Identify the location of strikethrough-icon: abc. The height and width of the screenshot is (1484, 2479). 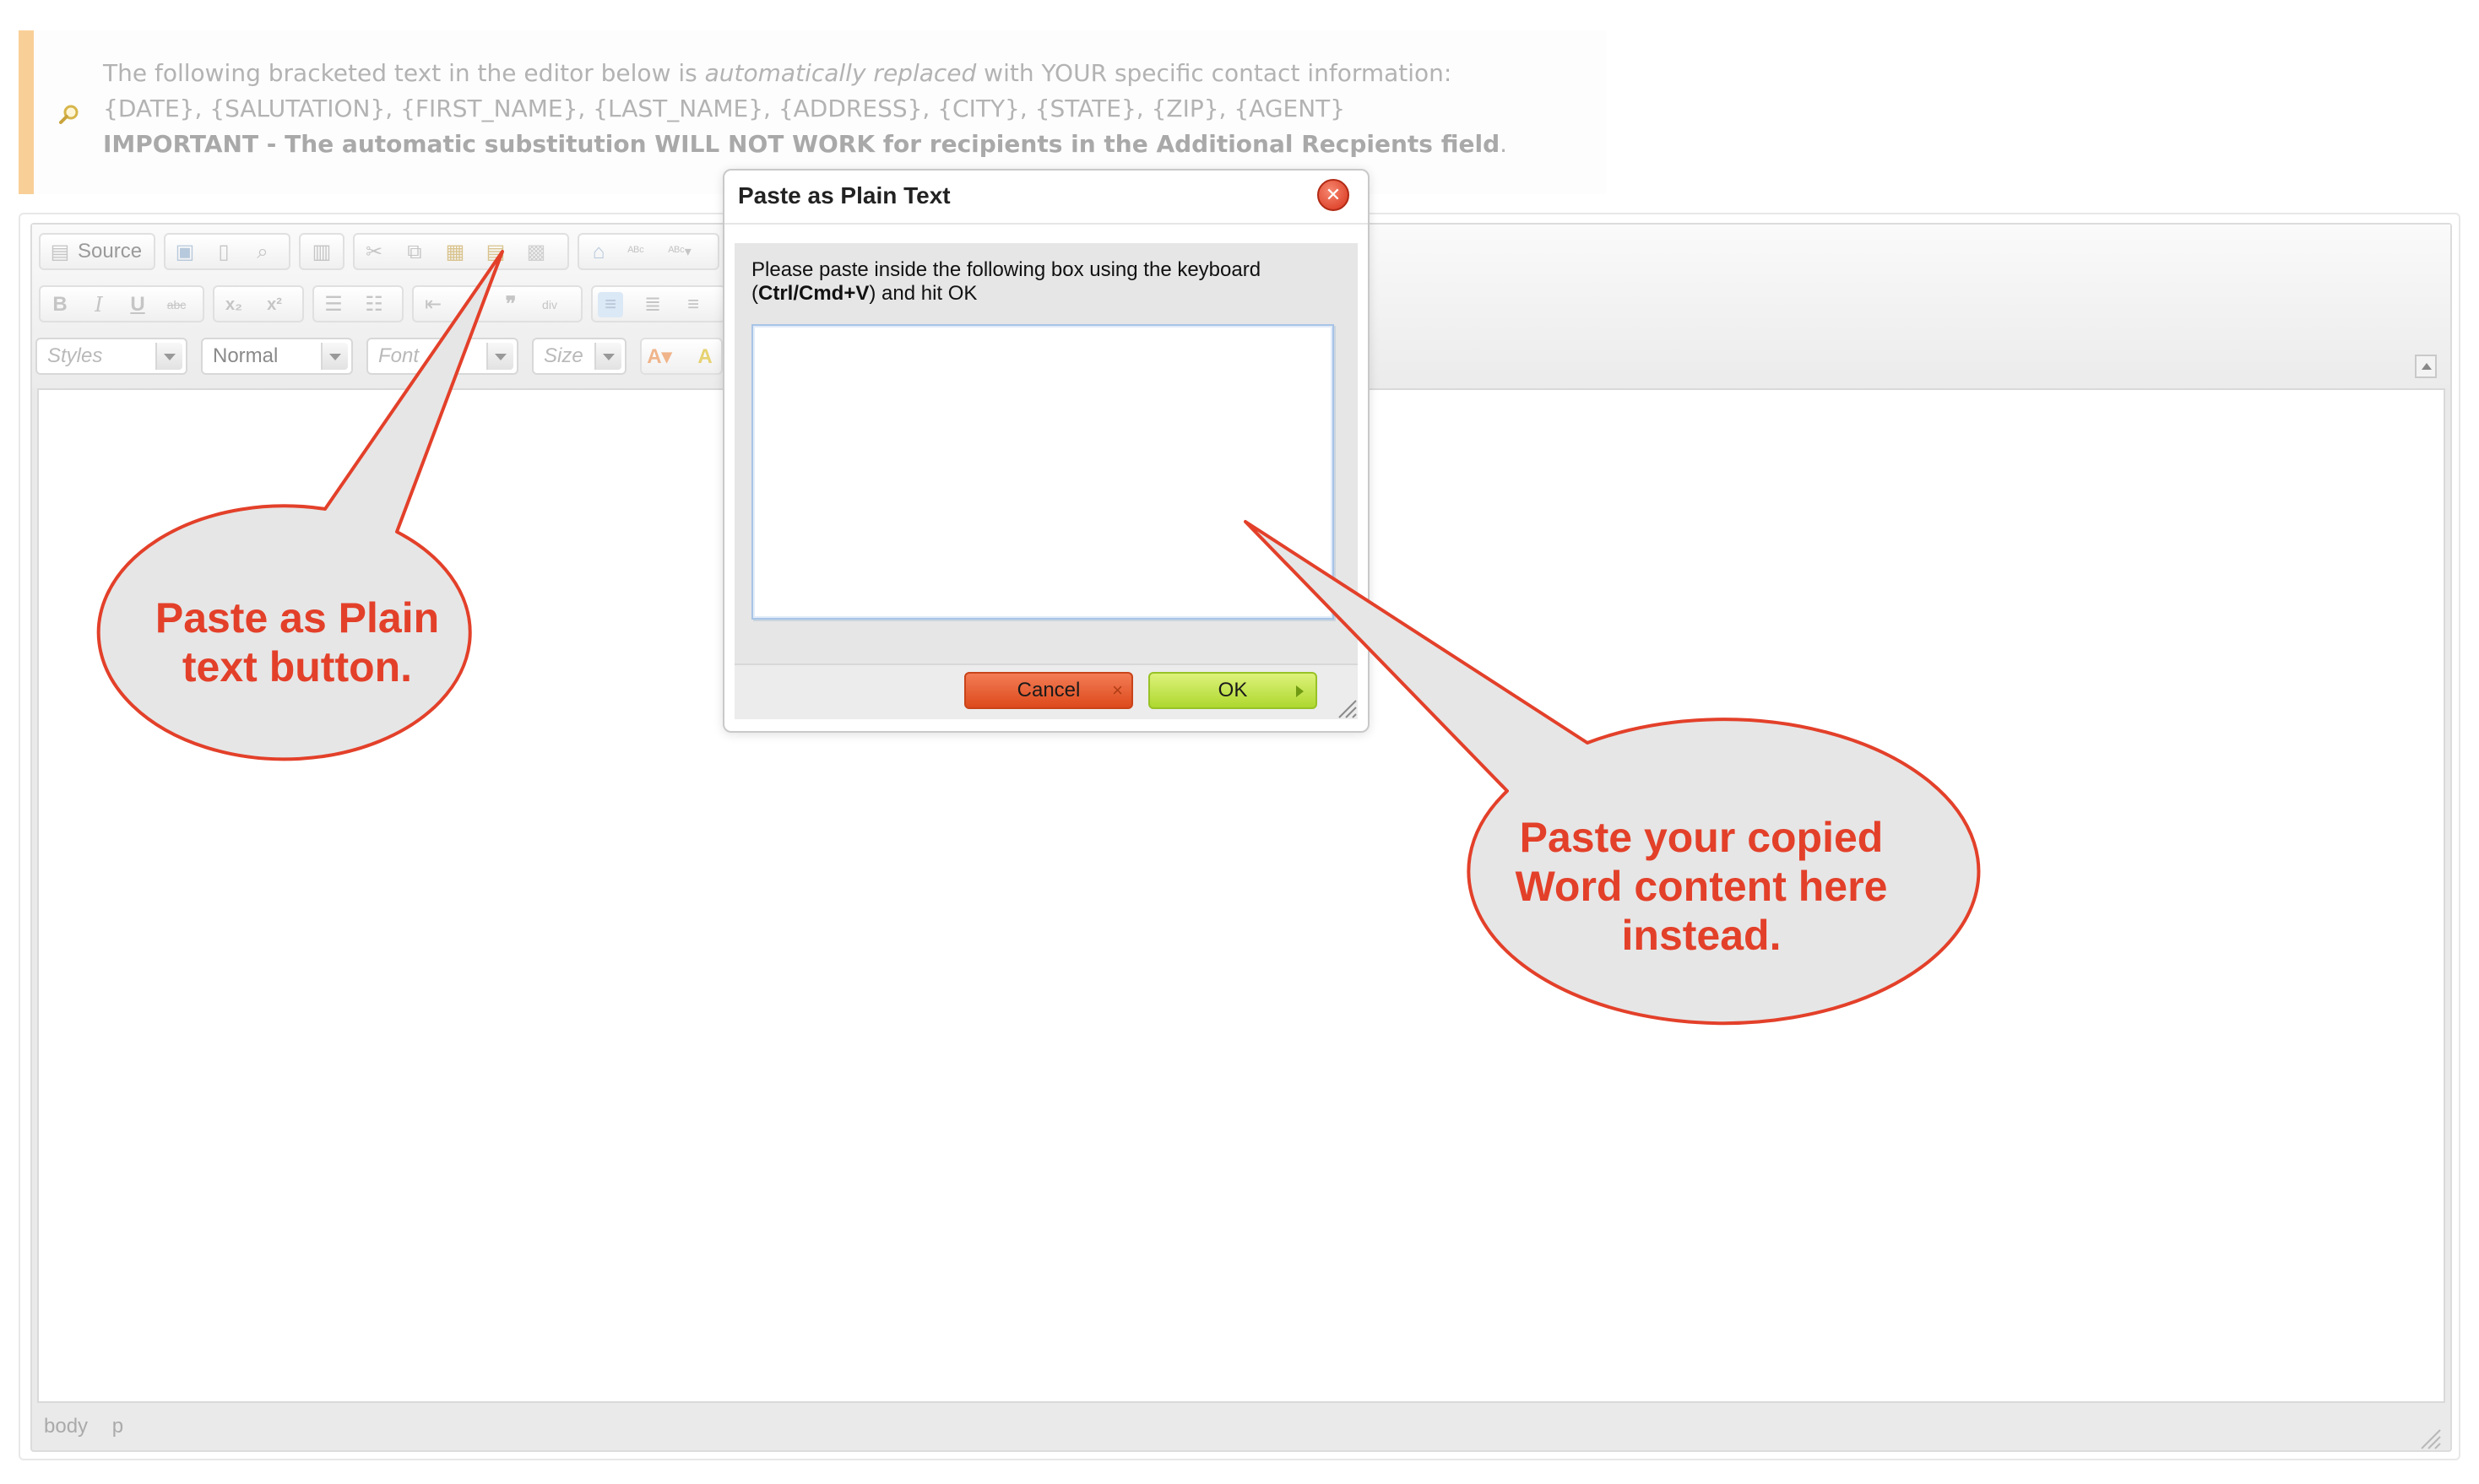
(176, 304).